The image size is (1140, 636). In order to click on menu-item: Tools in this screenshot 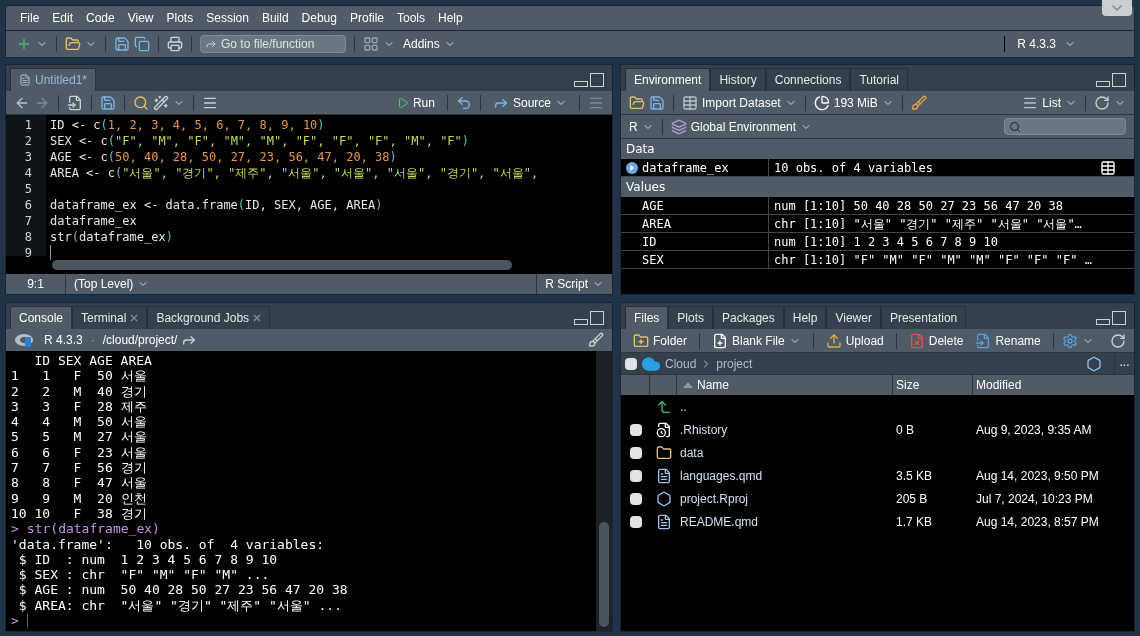, I will do `click(411, 18)`.